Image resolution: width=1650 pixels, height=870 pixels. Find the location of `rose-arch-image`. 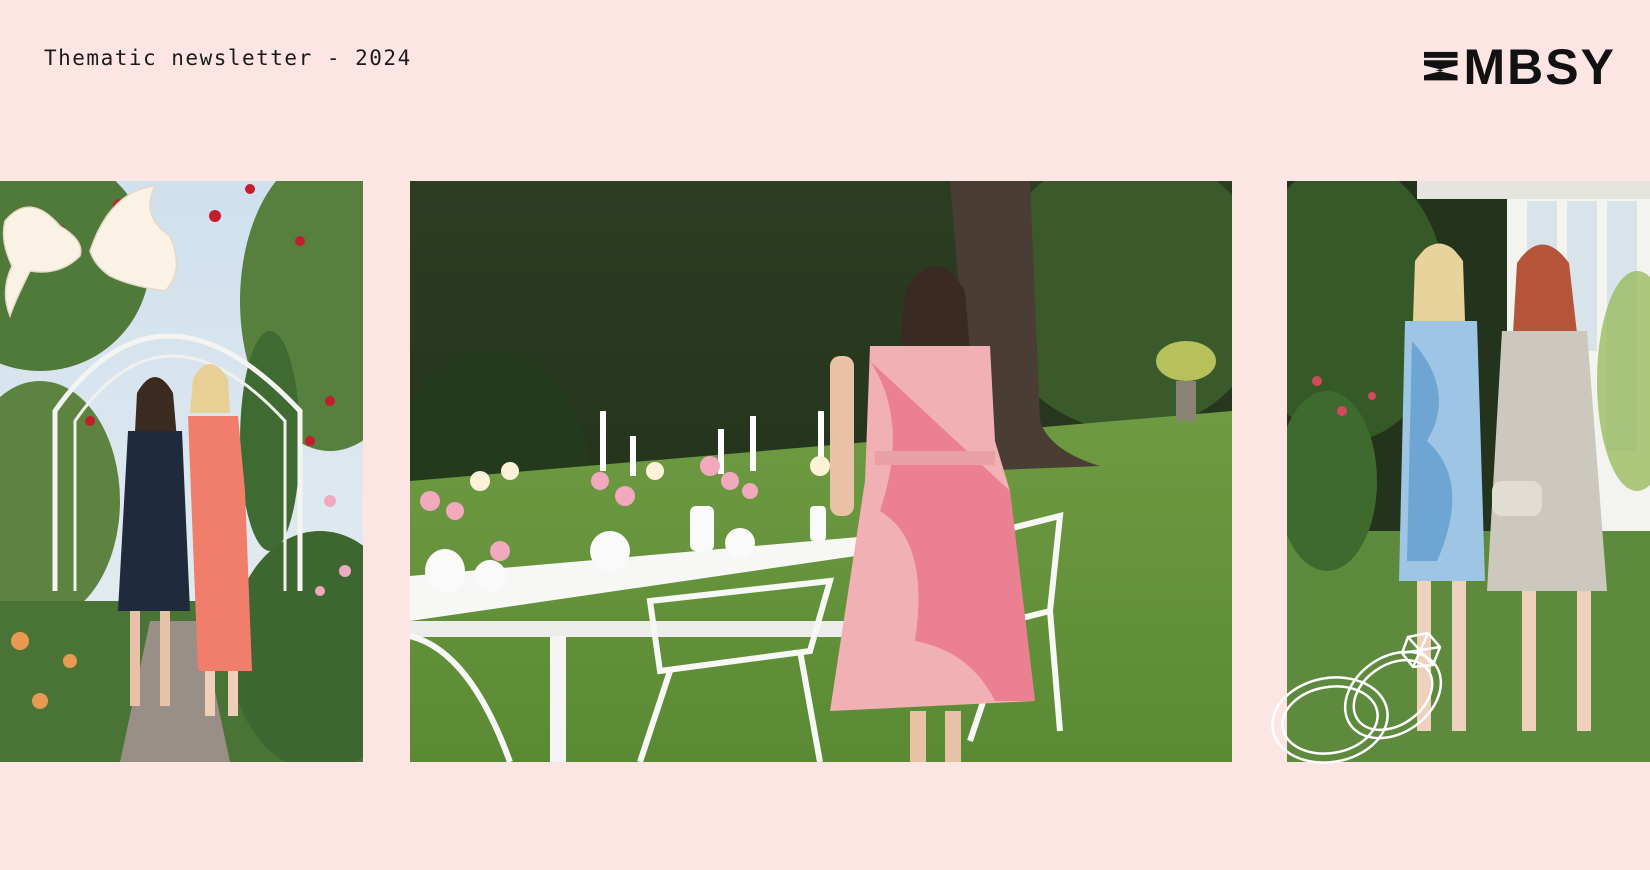

rose-arch-image is located at coordinates (181, 471).